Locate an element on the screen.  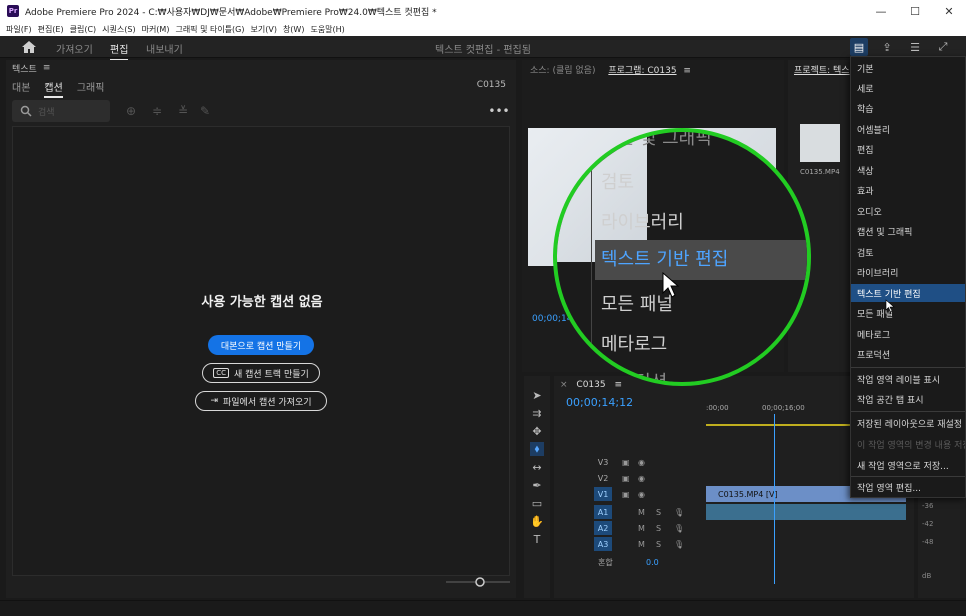
workspace-item-text-based-editing: 텍스트 기반 편집 is located at coordinates (908, 293).